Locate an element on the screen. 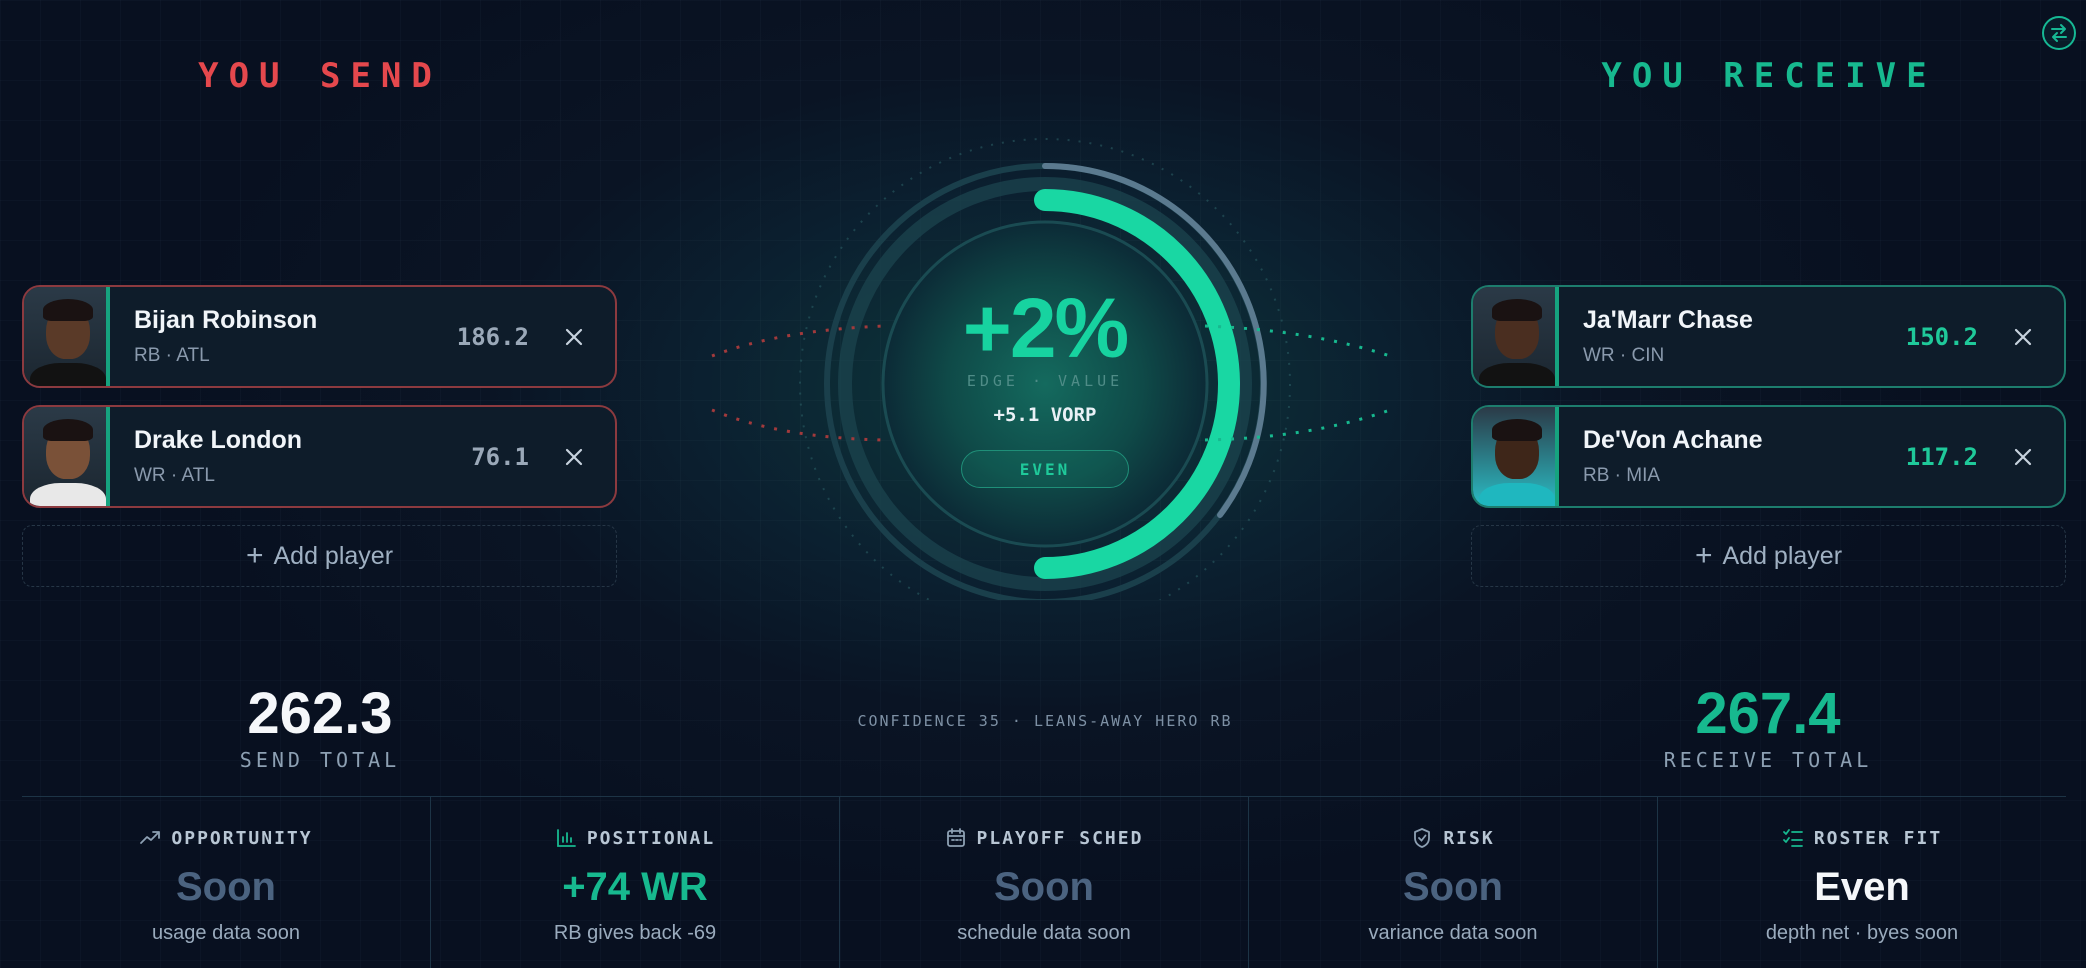 The image size is (2086, 968). metric-roster-fit: ROSTER FIT Even depth net · byes soon is located at coordinates (1862, 882).